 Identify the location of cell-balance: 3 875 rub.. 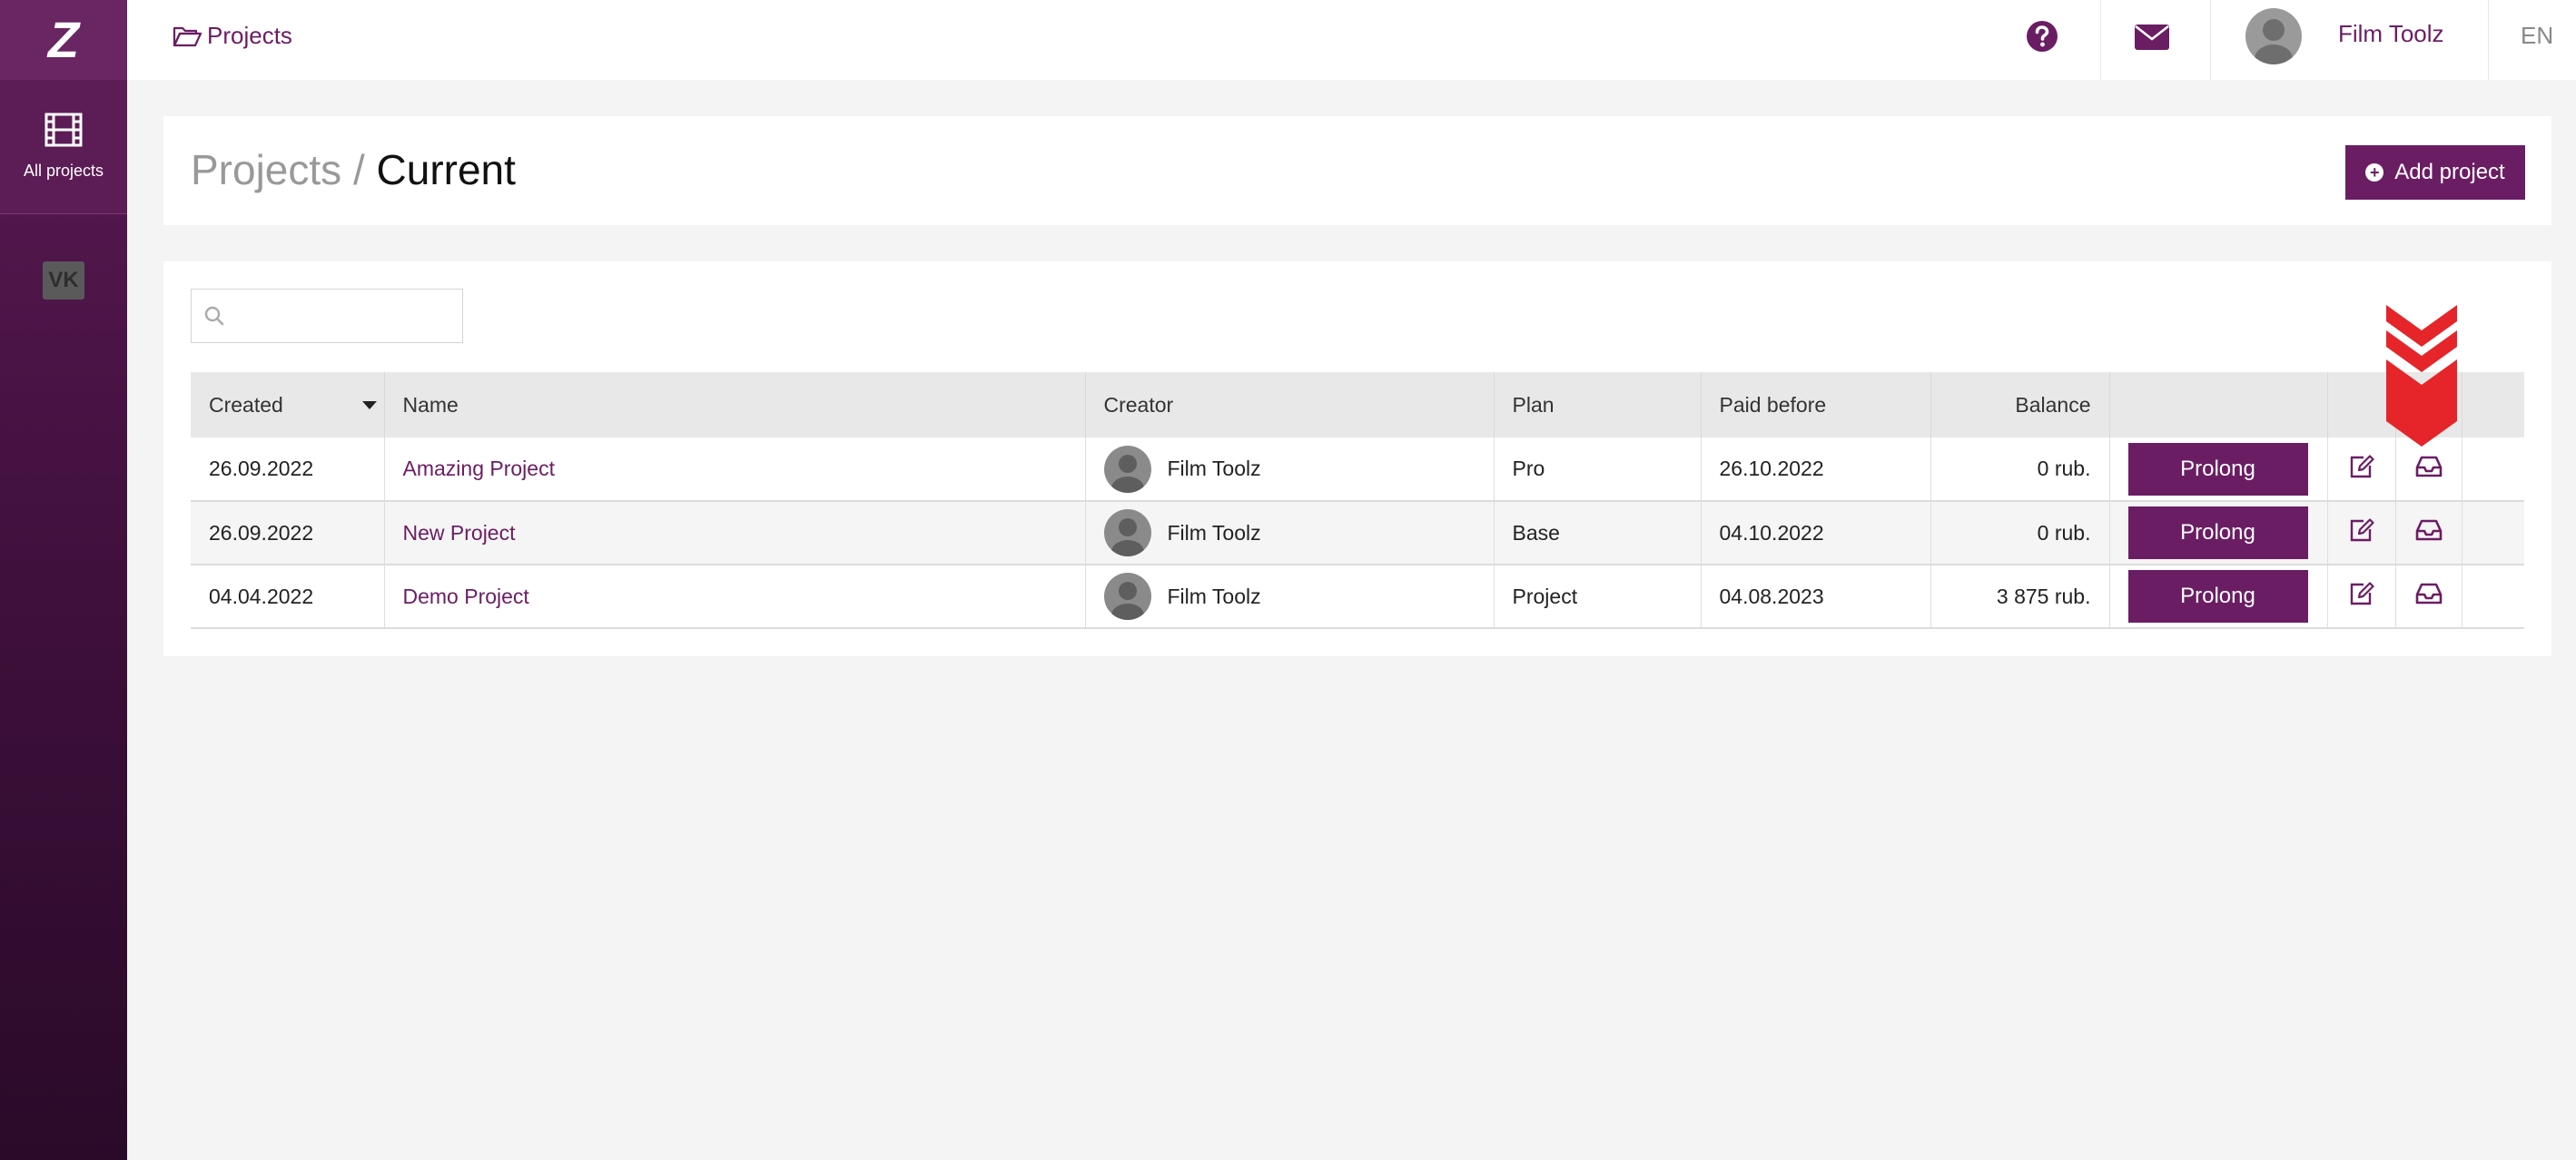
(2020, 597).